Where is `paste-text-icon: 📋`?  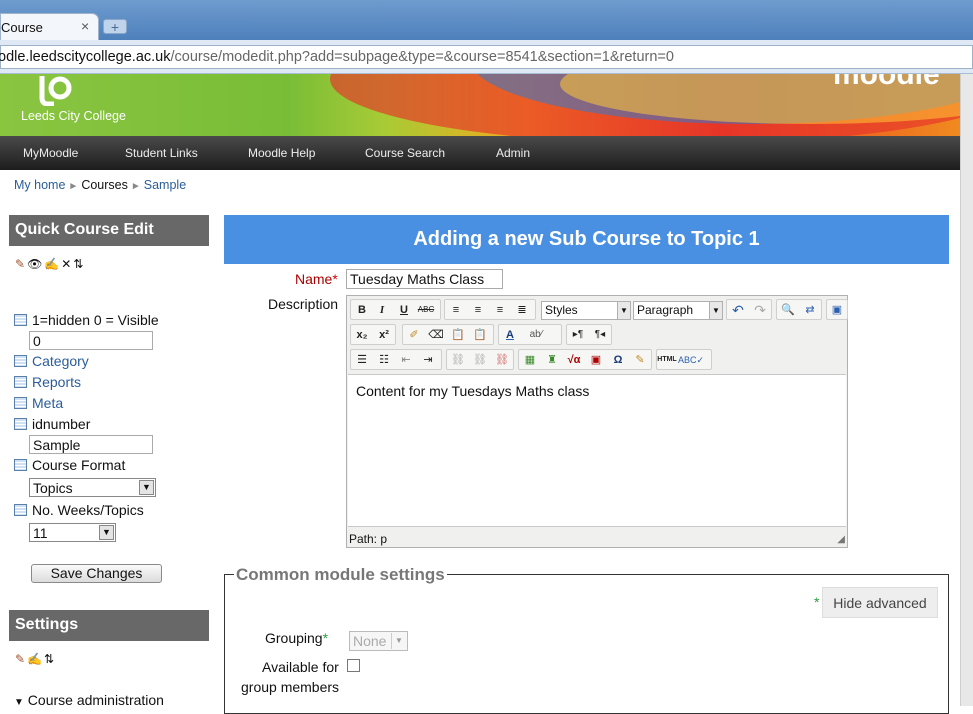 paste-text-icon: 📋 is located at coordinates (458, 335).